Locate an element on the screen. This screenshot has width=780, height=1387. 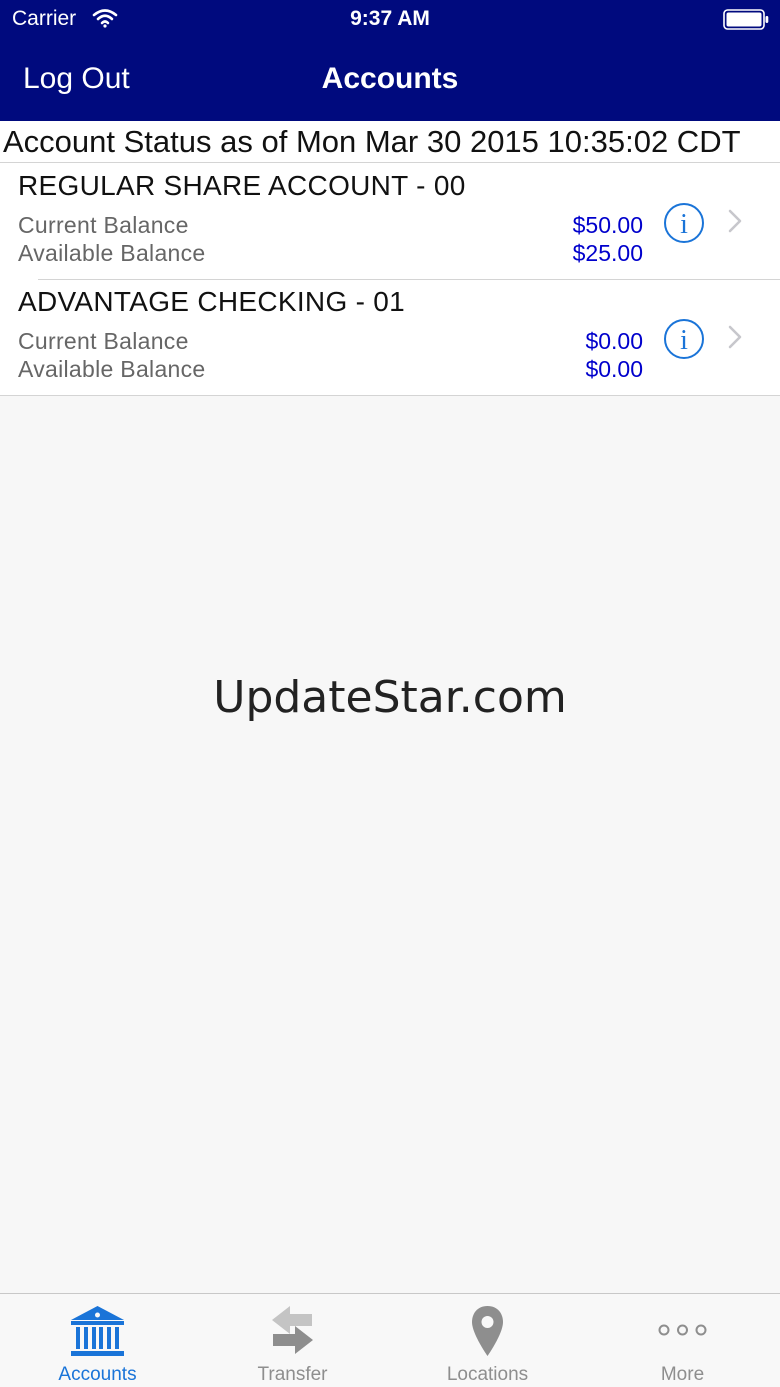
available-balance-value: $25.00 is located at coordinates (607, 253).